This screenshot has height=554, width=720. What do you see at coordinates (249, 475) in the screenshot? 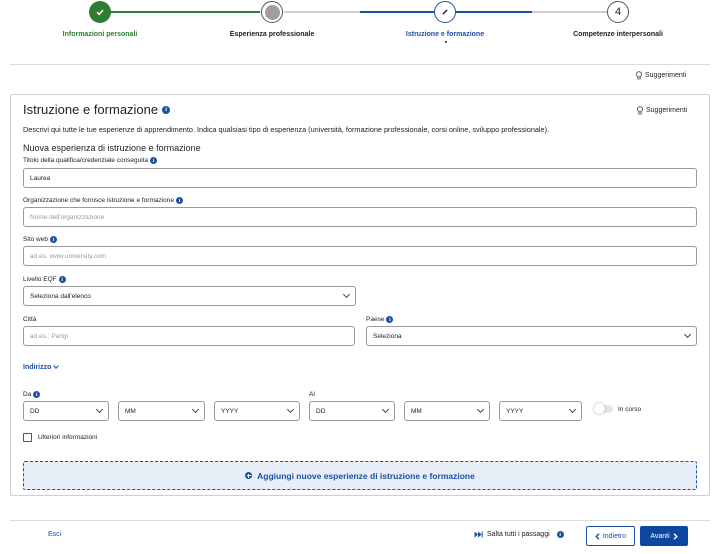
I see `plus-circle-icon` at bounding box center [249, 475].